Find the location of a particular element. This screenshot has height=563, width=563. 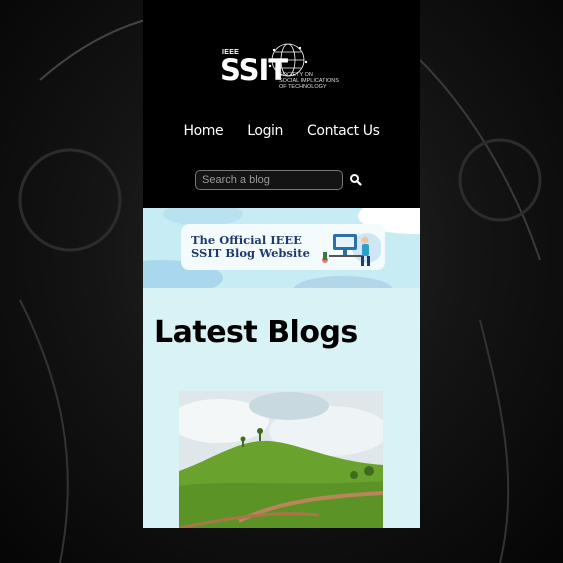

nav-login: Login is located at coordinates (265, 131).